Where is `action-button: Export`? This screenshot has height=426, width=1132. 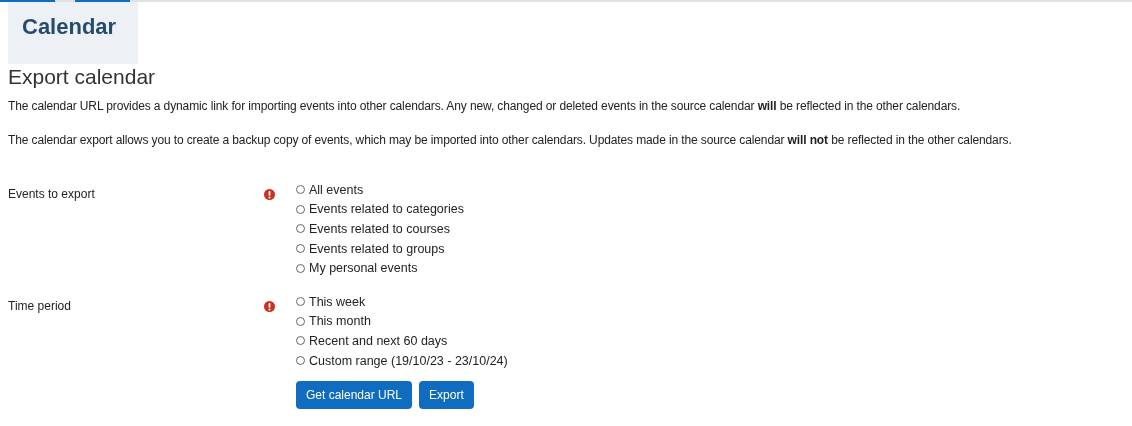
action-button: Export is located at coordinates (446, 395).